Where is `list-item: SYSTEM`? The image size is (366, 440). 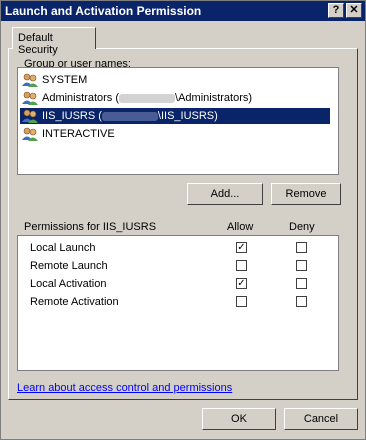 list-item: SYSTEM is located at coordinates (175, 80).